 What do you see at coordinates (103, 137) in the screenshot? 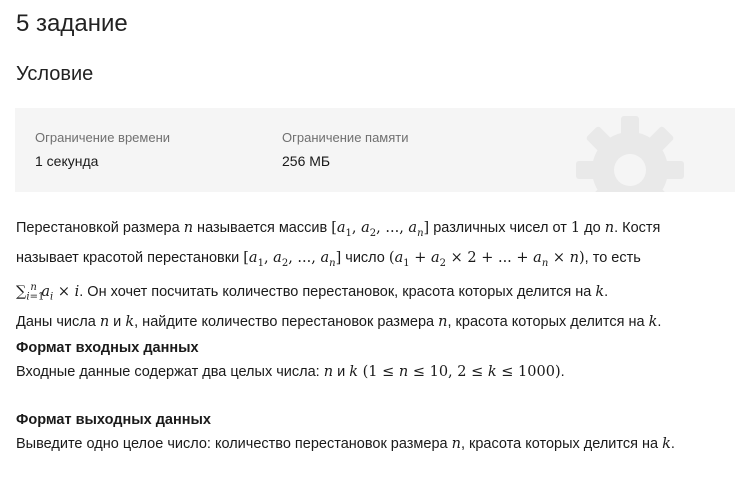
I see `time-limit-label: Ограничение времени` at bounding box center [103, 137].